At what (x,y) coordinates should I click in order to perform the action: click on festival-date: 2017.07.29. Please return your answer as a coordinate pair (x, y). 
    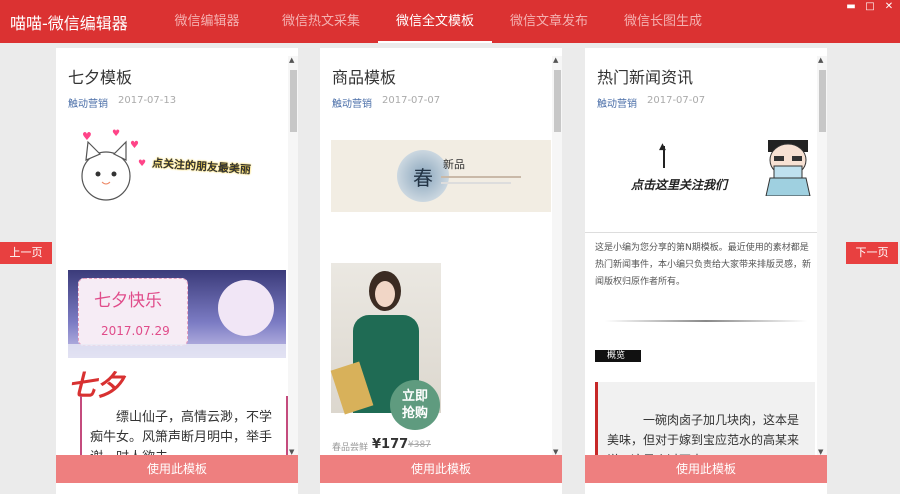
    Looking at the image, I should click on (135, 331).